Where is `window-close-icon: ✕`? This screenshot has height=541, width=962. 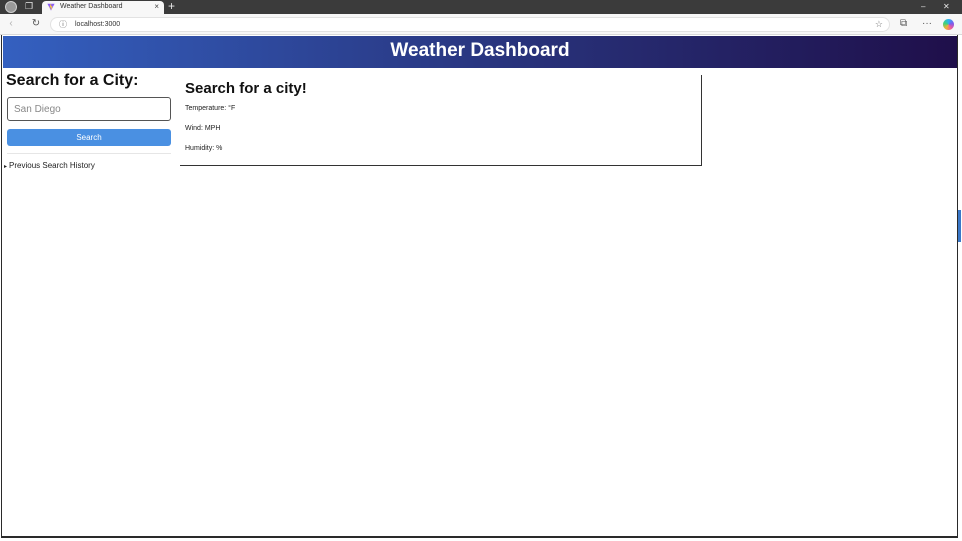 window-close-icon: ✕ is located at coordinates (946, 7).